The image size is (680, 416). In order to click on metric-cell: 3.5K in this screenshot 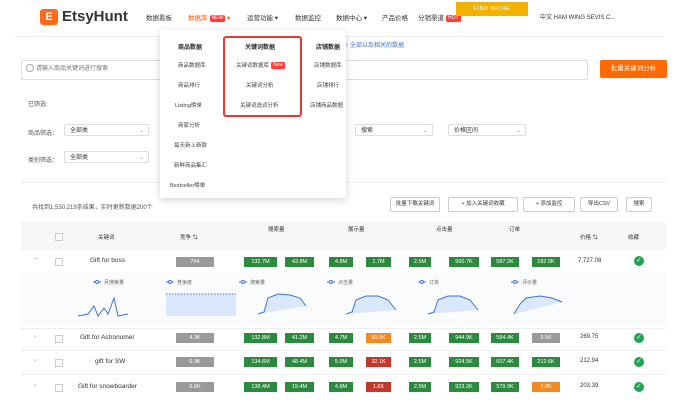, I will do `click(546, 338)`.